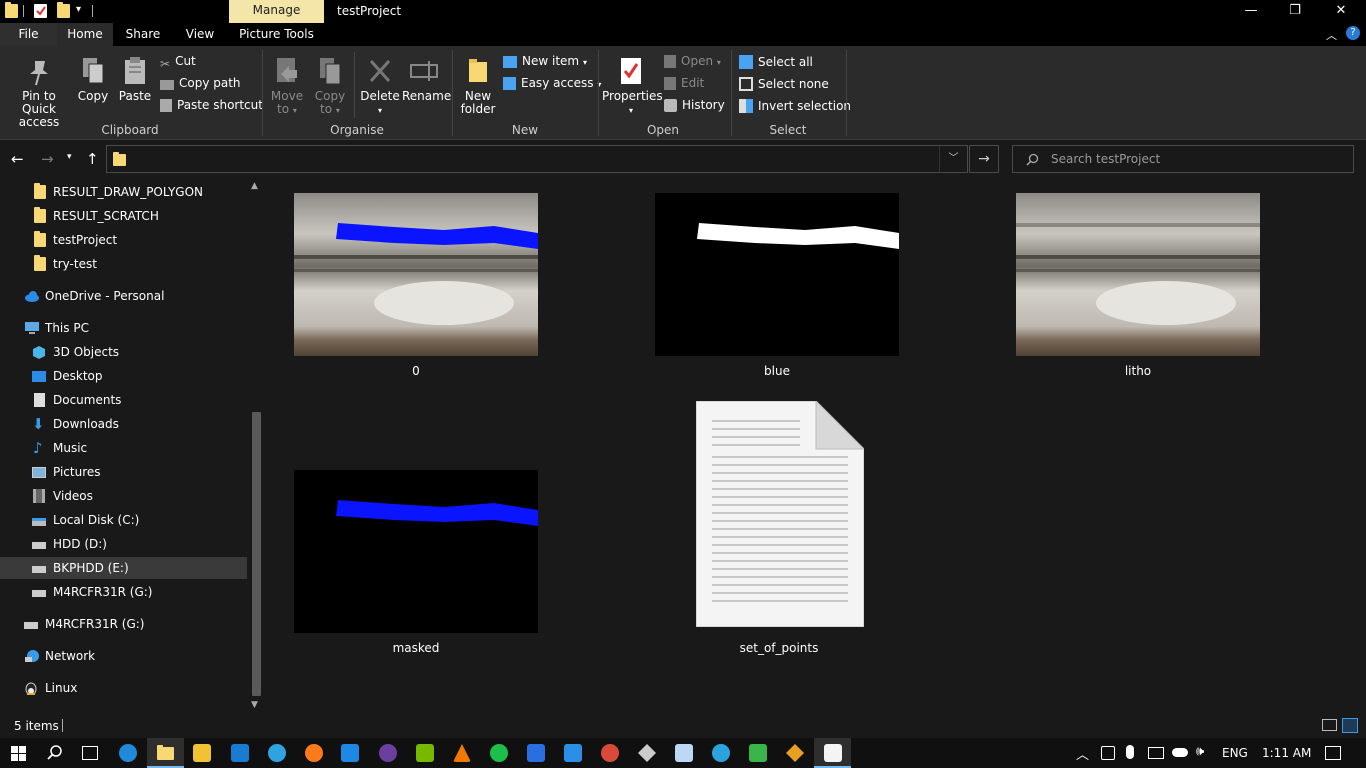 The height and width of the screenshot is (768, 1366). I want to click on maximize-button: ❐, so click(1295, 11).